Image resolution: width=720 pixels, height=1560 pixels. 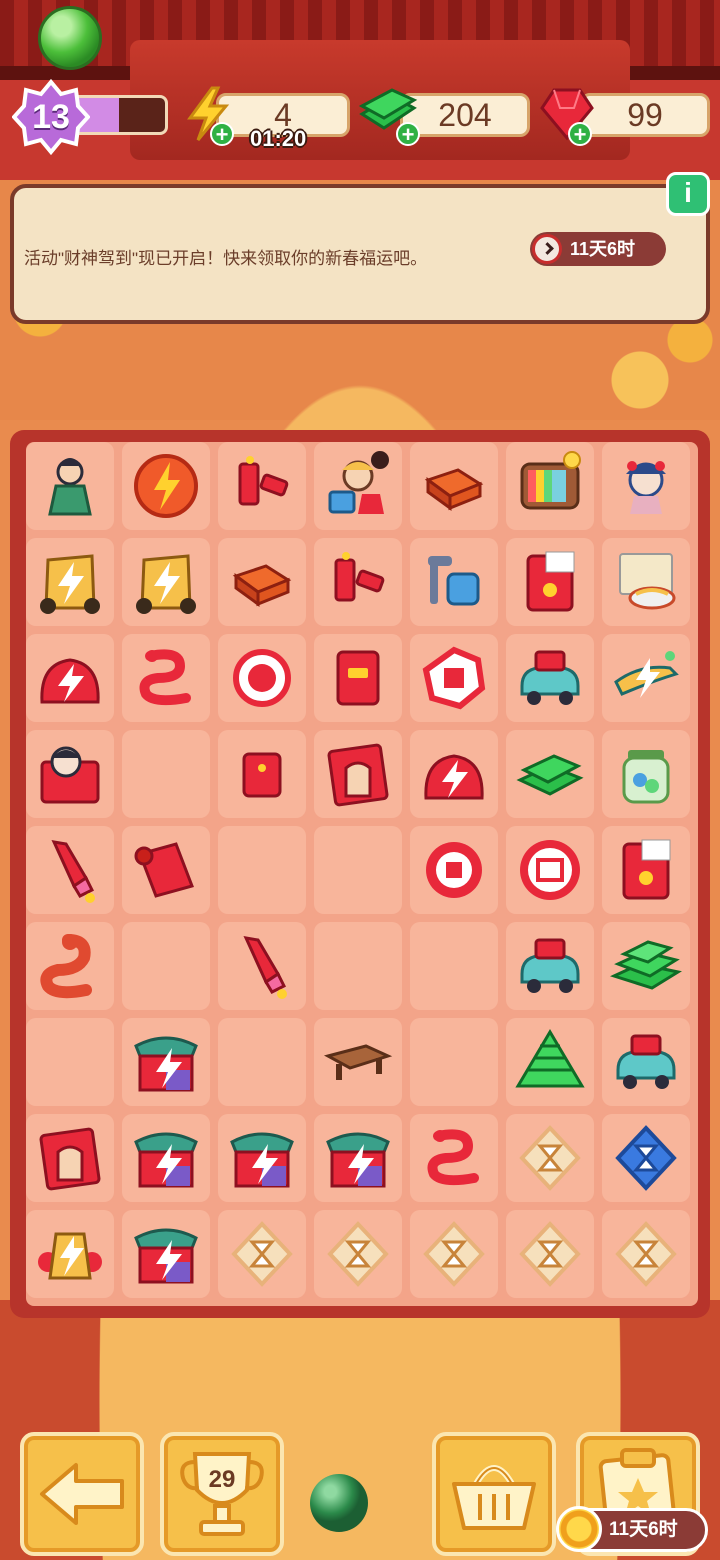 What do you see at coordinates (408, 134) in the screenshot?
I see `add-cash-button: +` at bounding box center [408, 134].